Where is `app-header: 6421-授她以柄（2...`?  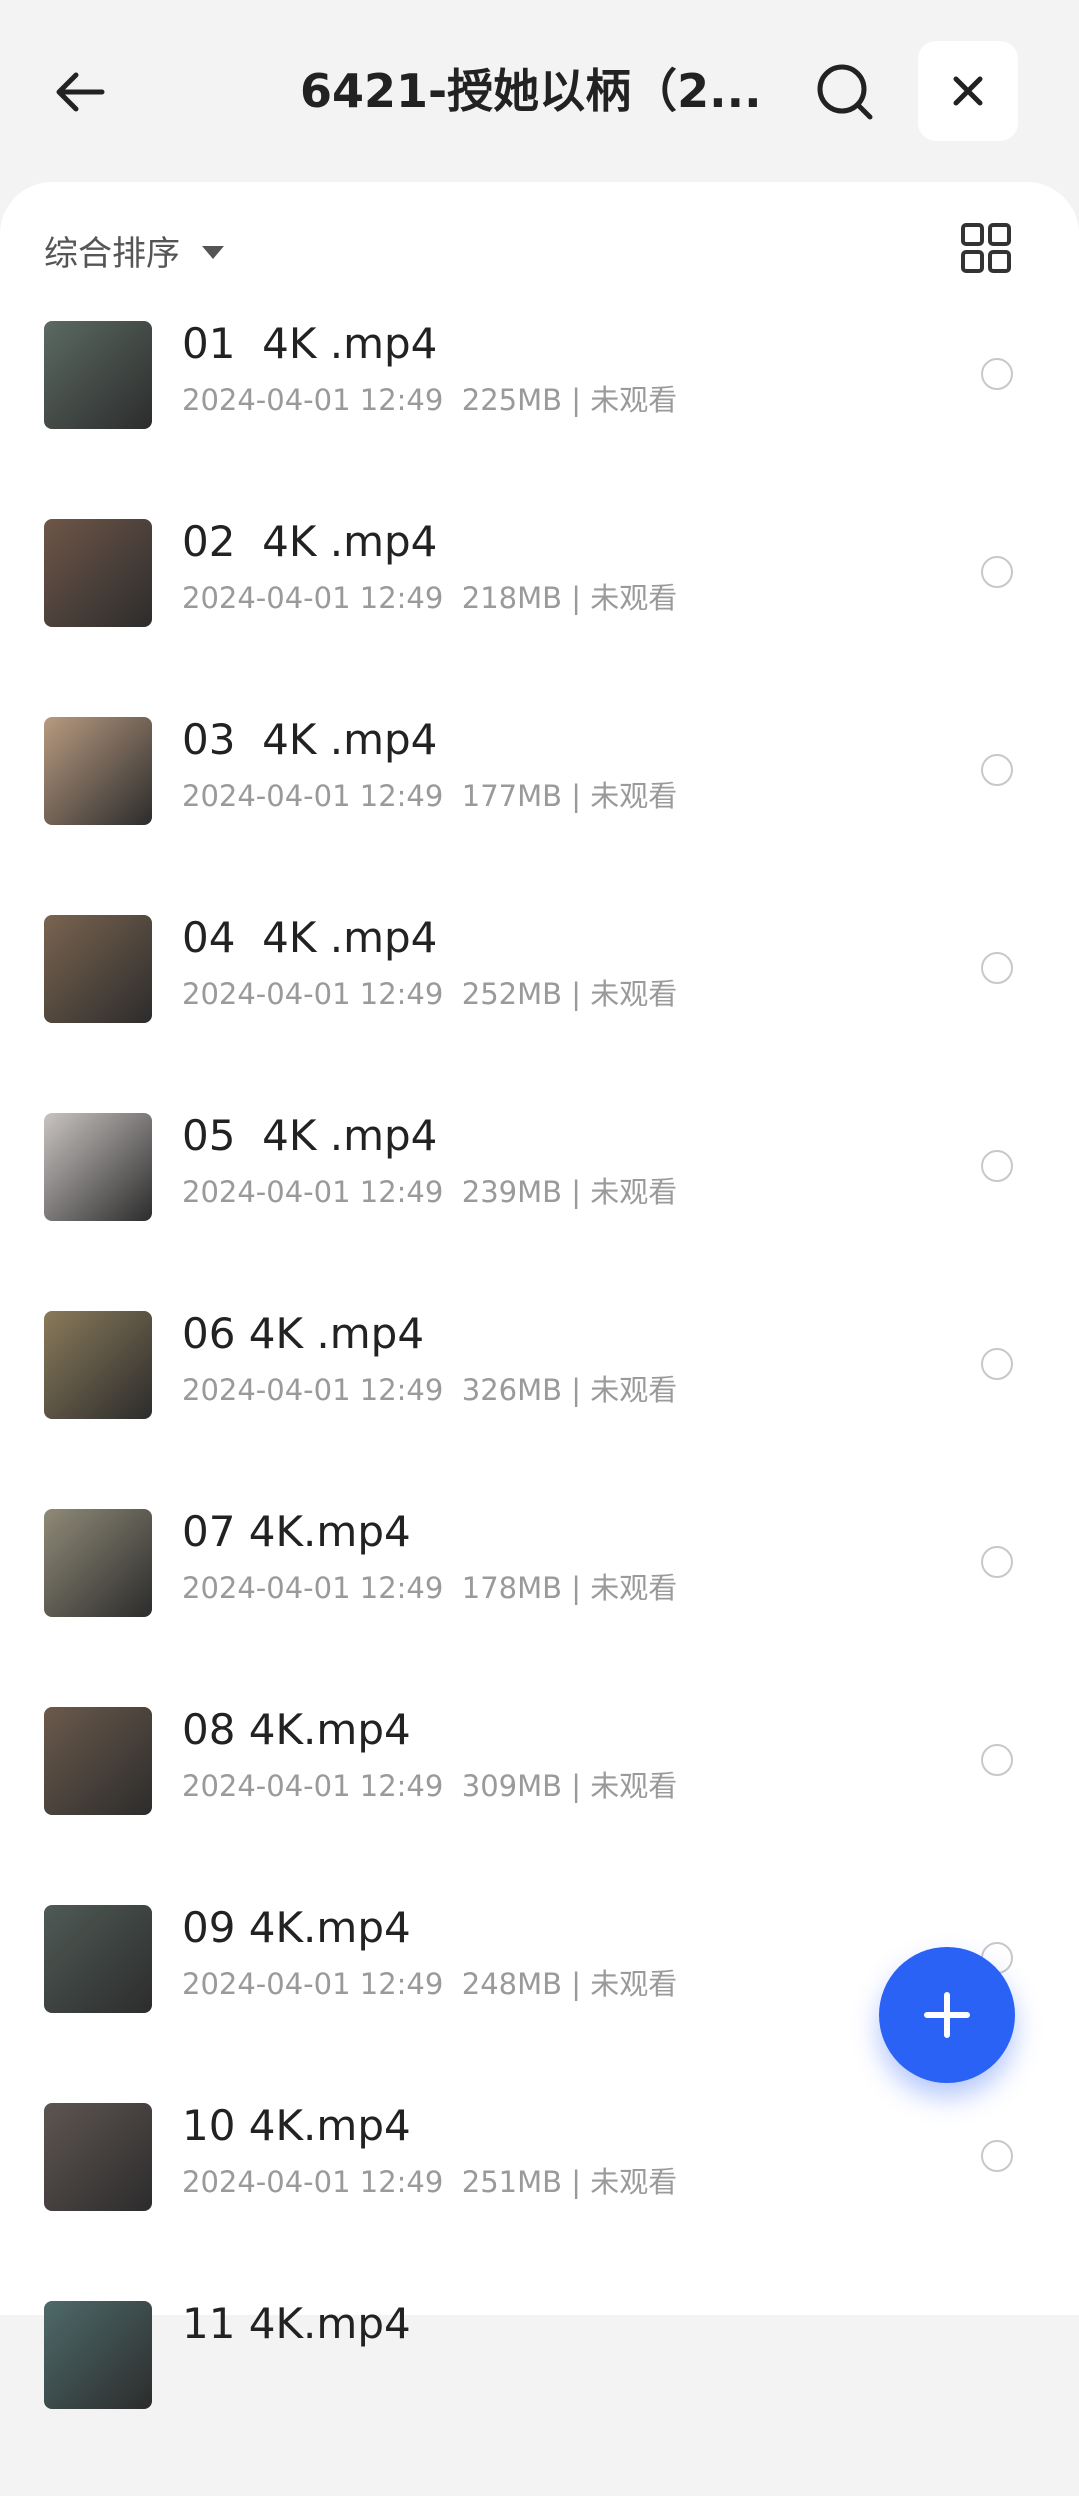
app-header: 6421-授她以柄（2... is located at coordinates (539, 92).